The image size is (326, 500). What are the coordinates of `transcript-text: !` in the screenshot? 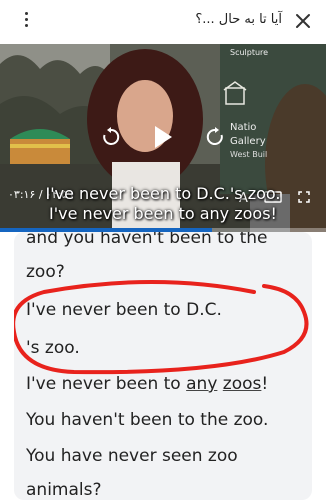 It's located at (265, 384).